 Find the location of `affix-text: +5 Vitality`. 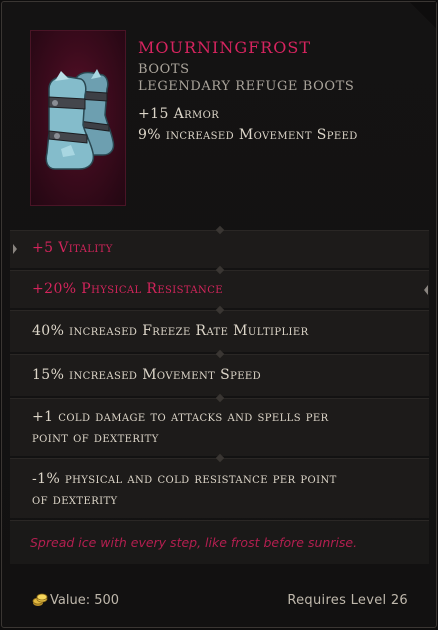

affix-text: +5 Vitality is located at coordinates (72, 248).